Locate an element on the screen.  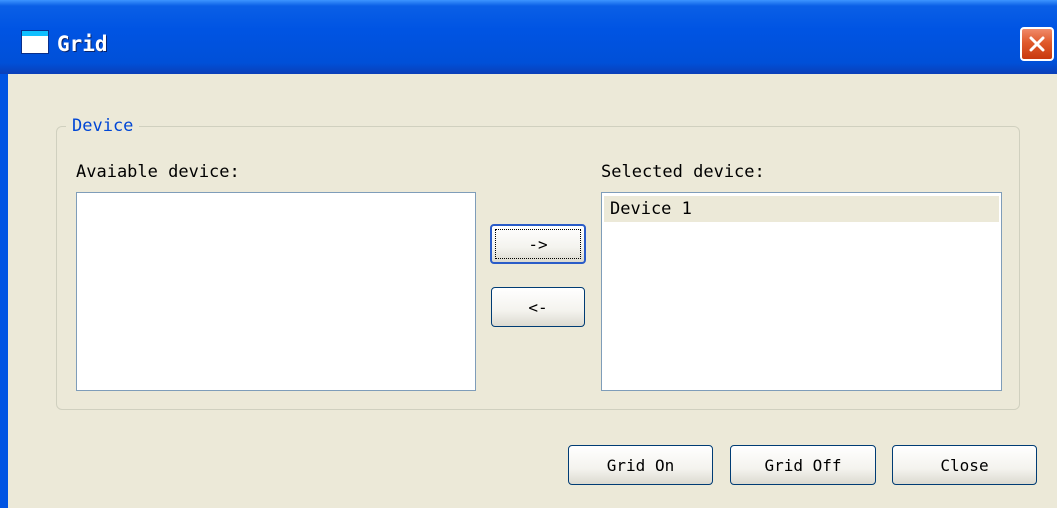
selected-device-label: Selected device: is located at coordinates (683, 172).